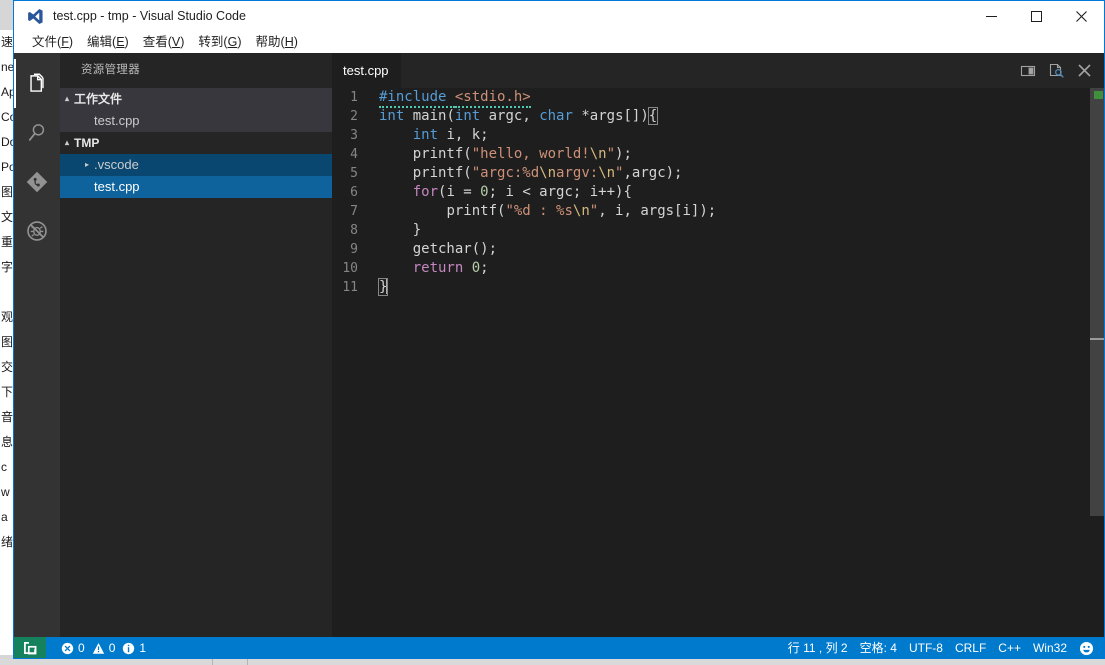  What do you see at coordinates (560, 192) in the screenshot?
I see `code-token: ; i < argc; i++){` at bounding box center [560, 192].